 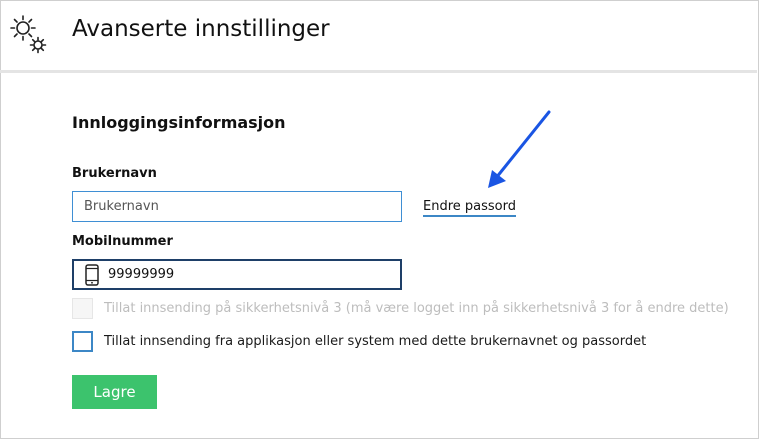 I want to click on save-button: Lagre, so click(x=114, y=392).